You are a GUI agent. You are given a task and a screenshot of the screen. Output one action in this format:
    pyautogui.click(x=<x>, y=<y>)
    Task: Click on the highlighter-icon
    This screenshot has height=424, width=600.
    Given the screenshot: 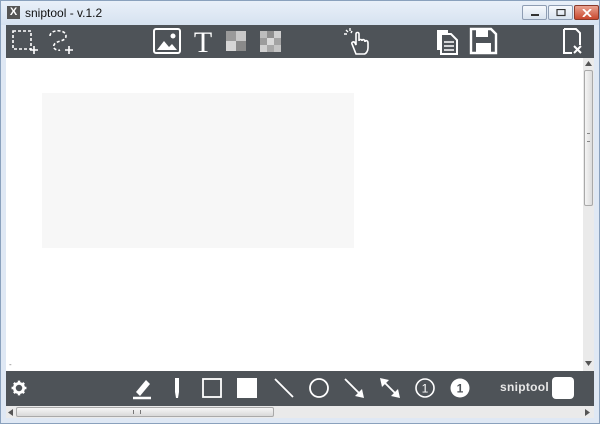 What is the action you would take?
    pyautogui.click(x=142, y=390)
    